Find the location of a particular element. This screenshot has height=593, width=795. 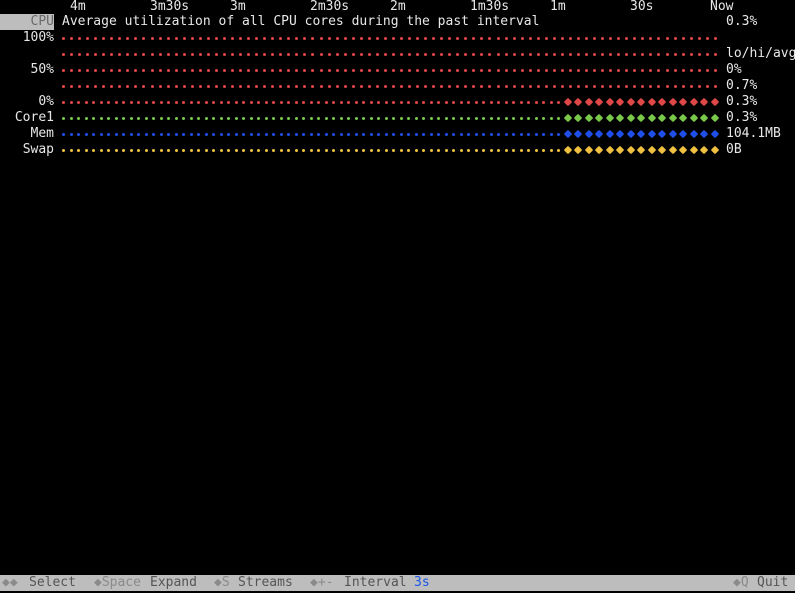

timeline-label: 1m30s is located at coordinates (490, 7).